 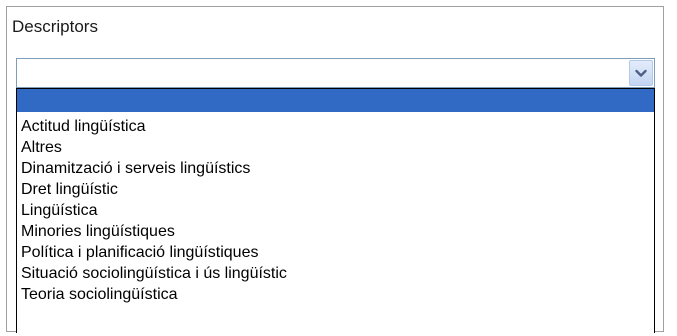 What do you see at coordinates (335, 126) in the screenshot?
I see `option-actitud-linguistica: Actitud lingüística` at bounding box center [335, 126].